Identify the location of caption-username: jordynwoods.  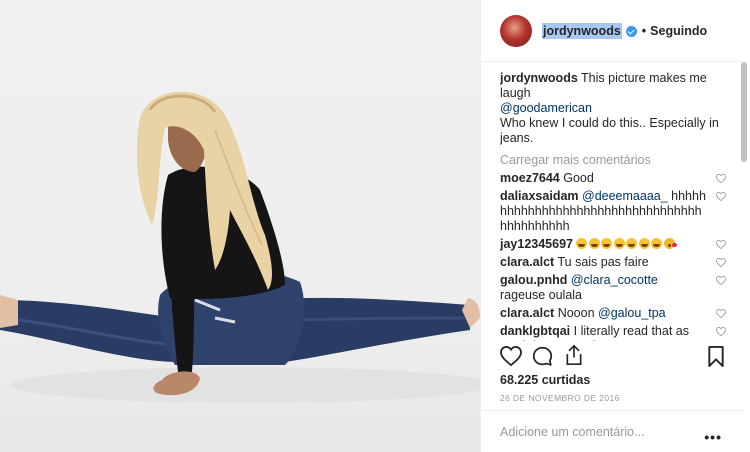
(539, 78).